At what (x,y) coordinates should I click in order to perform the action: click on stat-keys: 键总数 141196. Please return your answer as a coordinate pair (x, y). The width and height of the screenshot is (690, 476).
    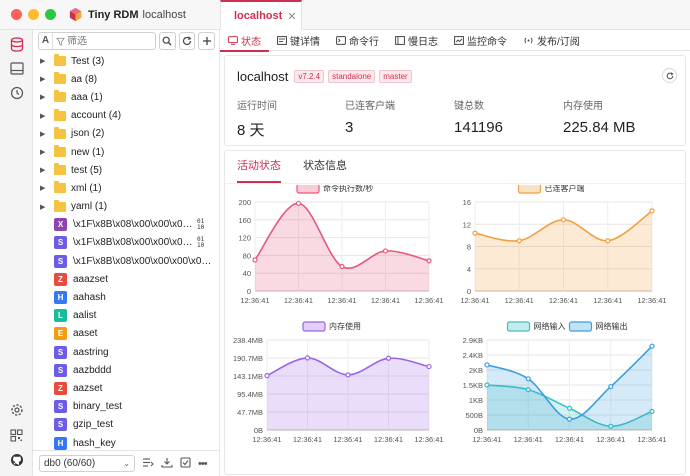
    Looking at the image, I should click on (478, 116).